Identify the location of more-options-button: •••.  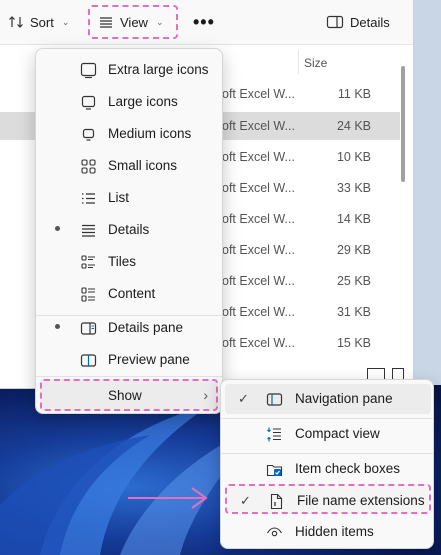
(204, 22).